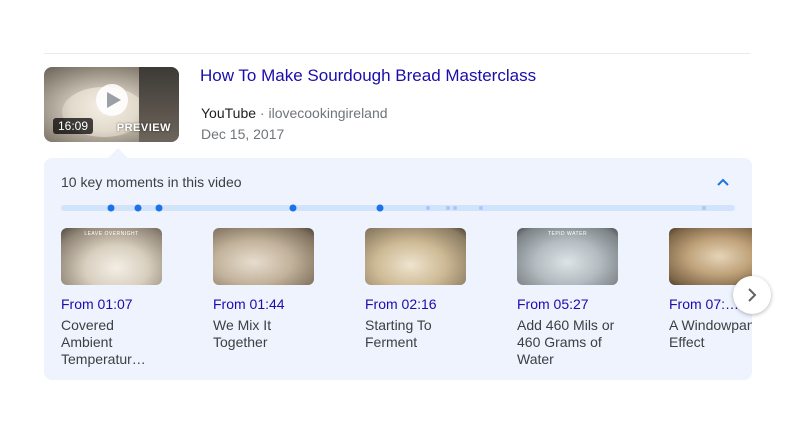 Image resolution: width=800 pixels, height=440 pixels. Describe the element at coordinates (242, 333) in the screenshot. I see `key-moment-caption: We Mix It Together` at that location.